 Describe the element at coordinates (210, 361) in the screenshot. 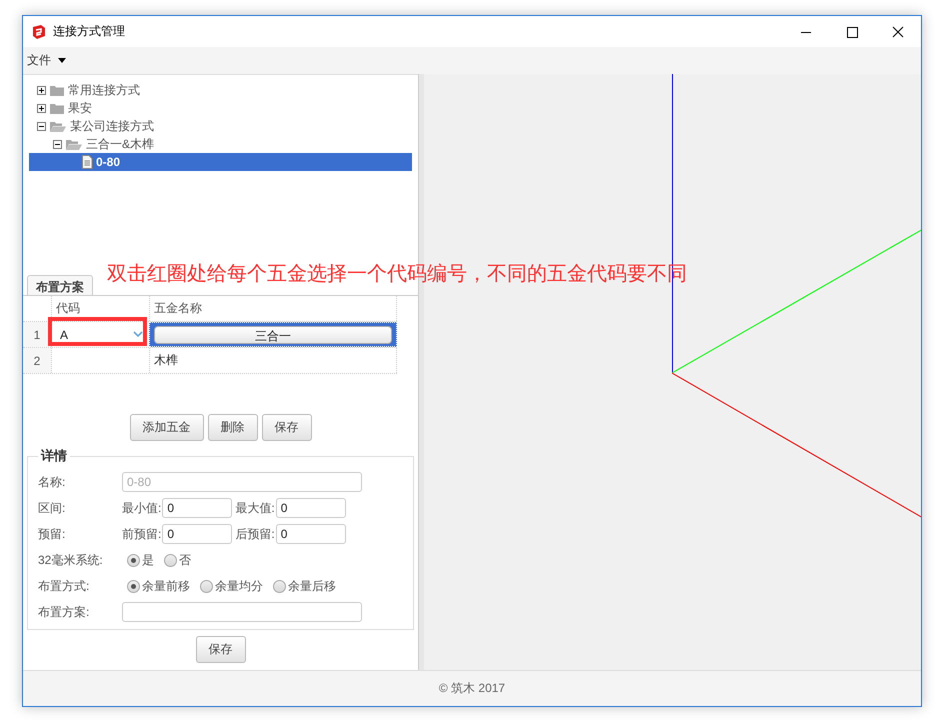

I see `table-row: 2 木榫` at that location.